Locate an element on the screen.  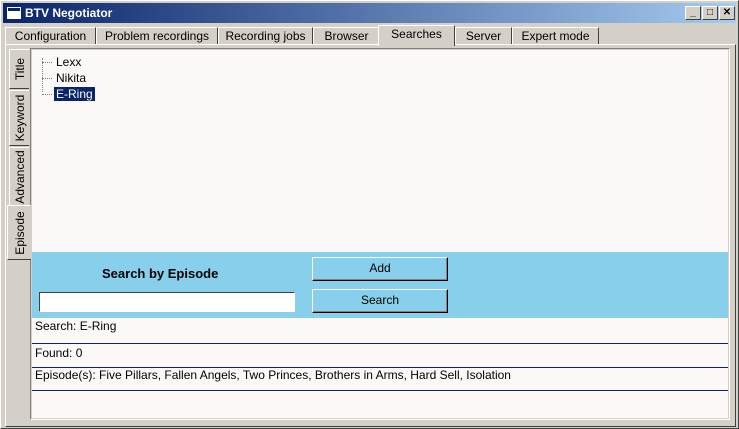
tab-expert-mode: Expert mode is located at coordinates (555, 36).